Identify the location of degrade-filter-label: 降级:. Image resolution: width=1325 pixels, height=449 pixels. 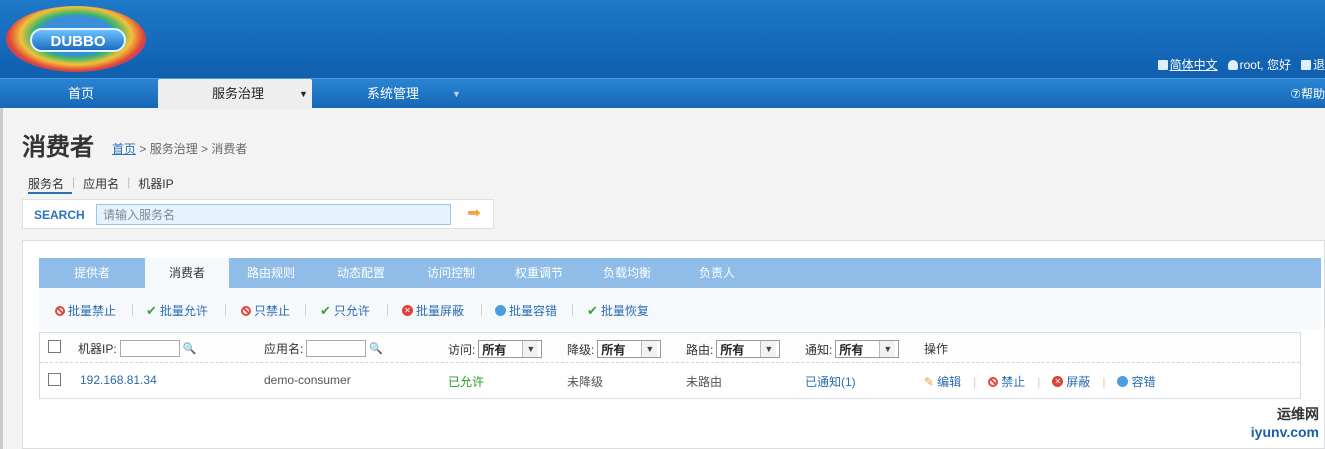
(581, 349).